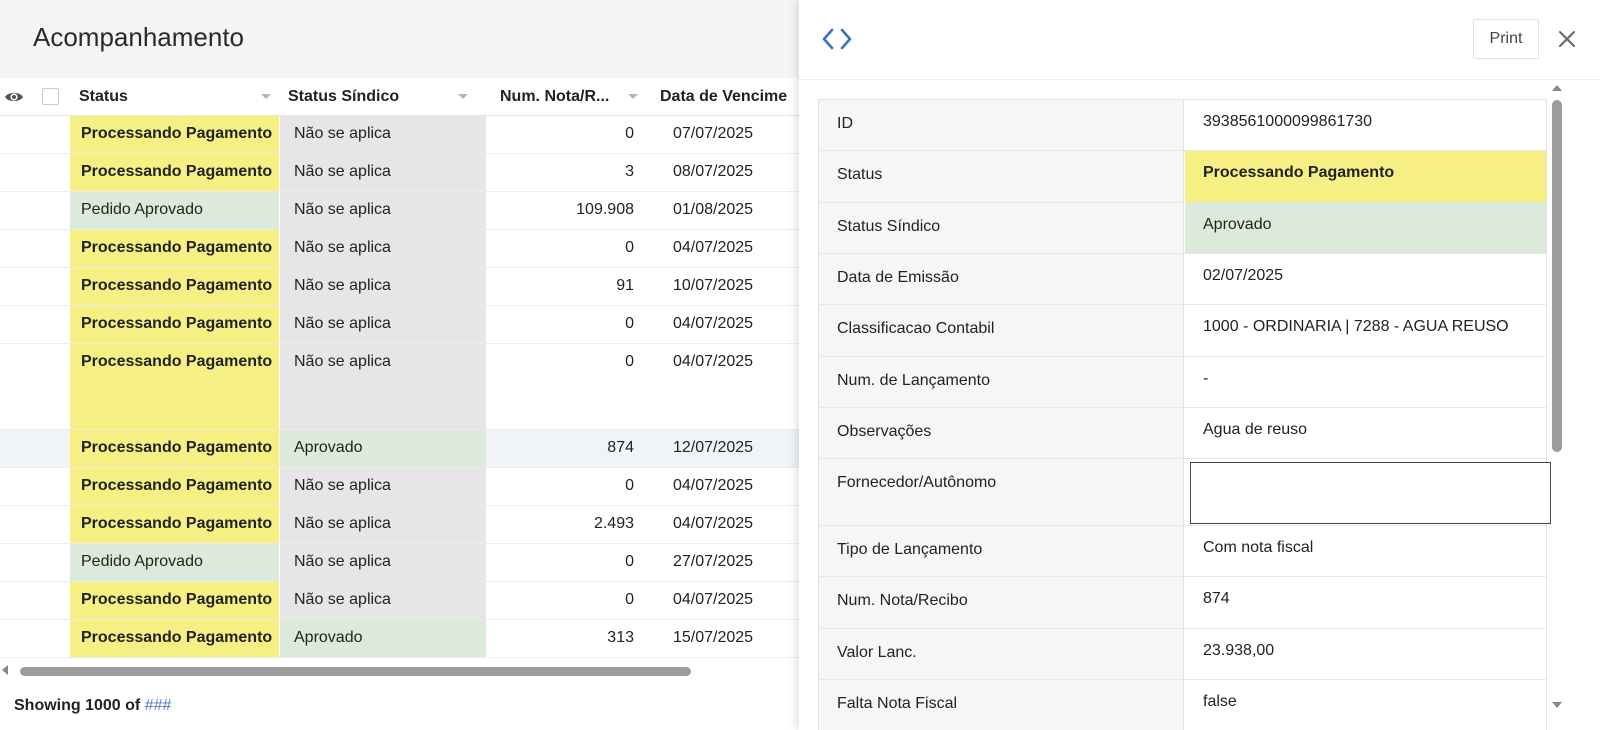 The width and height of the screenshot is (1600, 730). What do you see at coordinates (1001, 433) in the screenshot?
I see `detail-label: Observações` at bounding box center [1001, 433].